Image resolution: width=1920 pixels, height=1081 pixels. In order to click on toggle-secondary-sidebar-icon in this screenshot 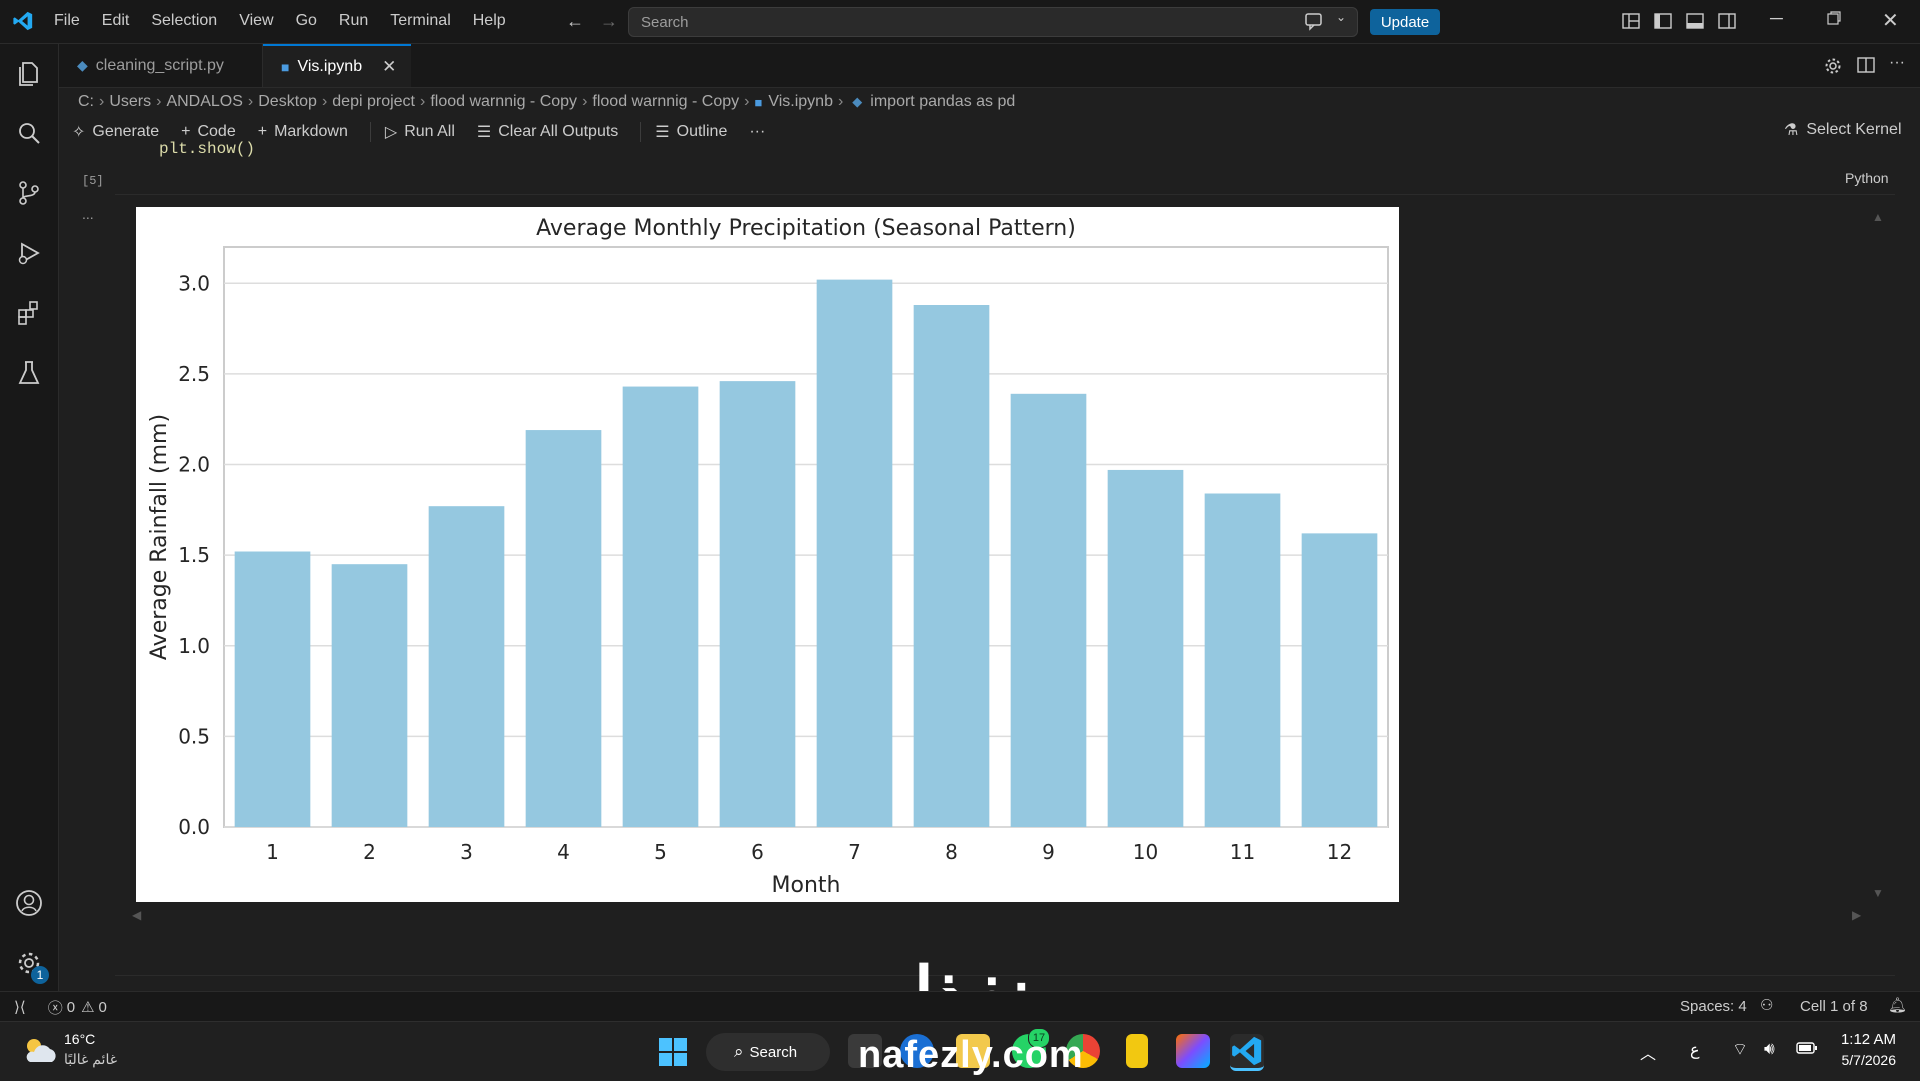, I will do `click(1727, 21)`.